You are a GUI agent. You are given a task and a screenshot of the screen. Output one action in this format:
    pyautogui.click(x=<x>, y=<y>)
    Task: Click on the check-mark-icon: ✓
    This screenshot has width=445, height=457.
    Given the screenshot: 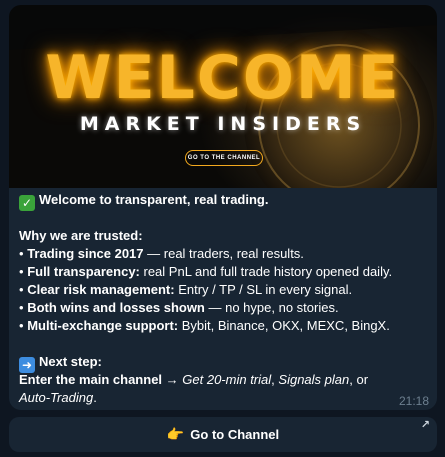 What is the action you would take?
    pyautogui.click(x=27, y=203)
    